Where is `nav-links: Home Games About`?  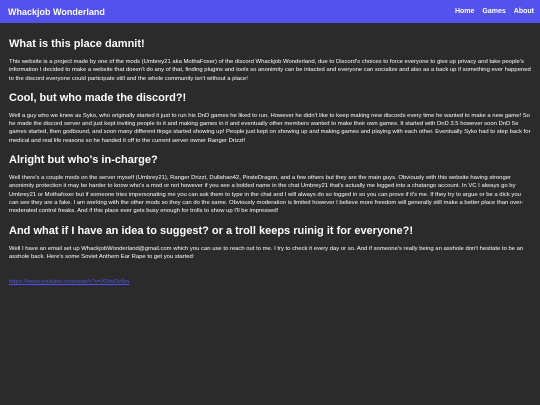 nav-links: Home Games About is located at coordinates (494, 11).